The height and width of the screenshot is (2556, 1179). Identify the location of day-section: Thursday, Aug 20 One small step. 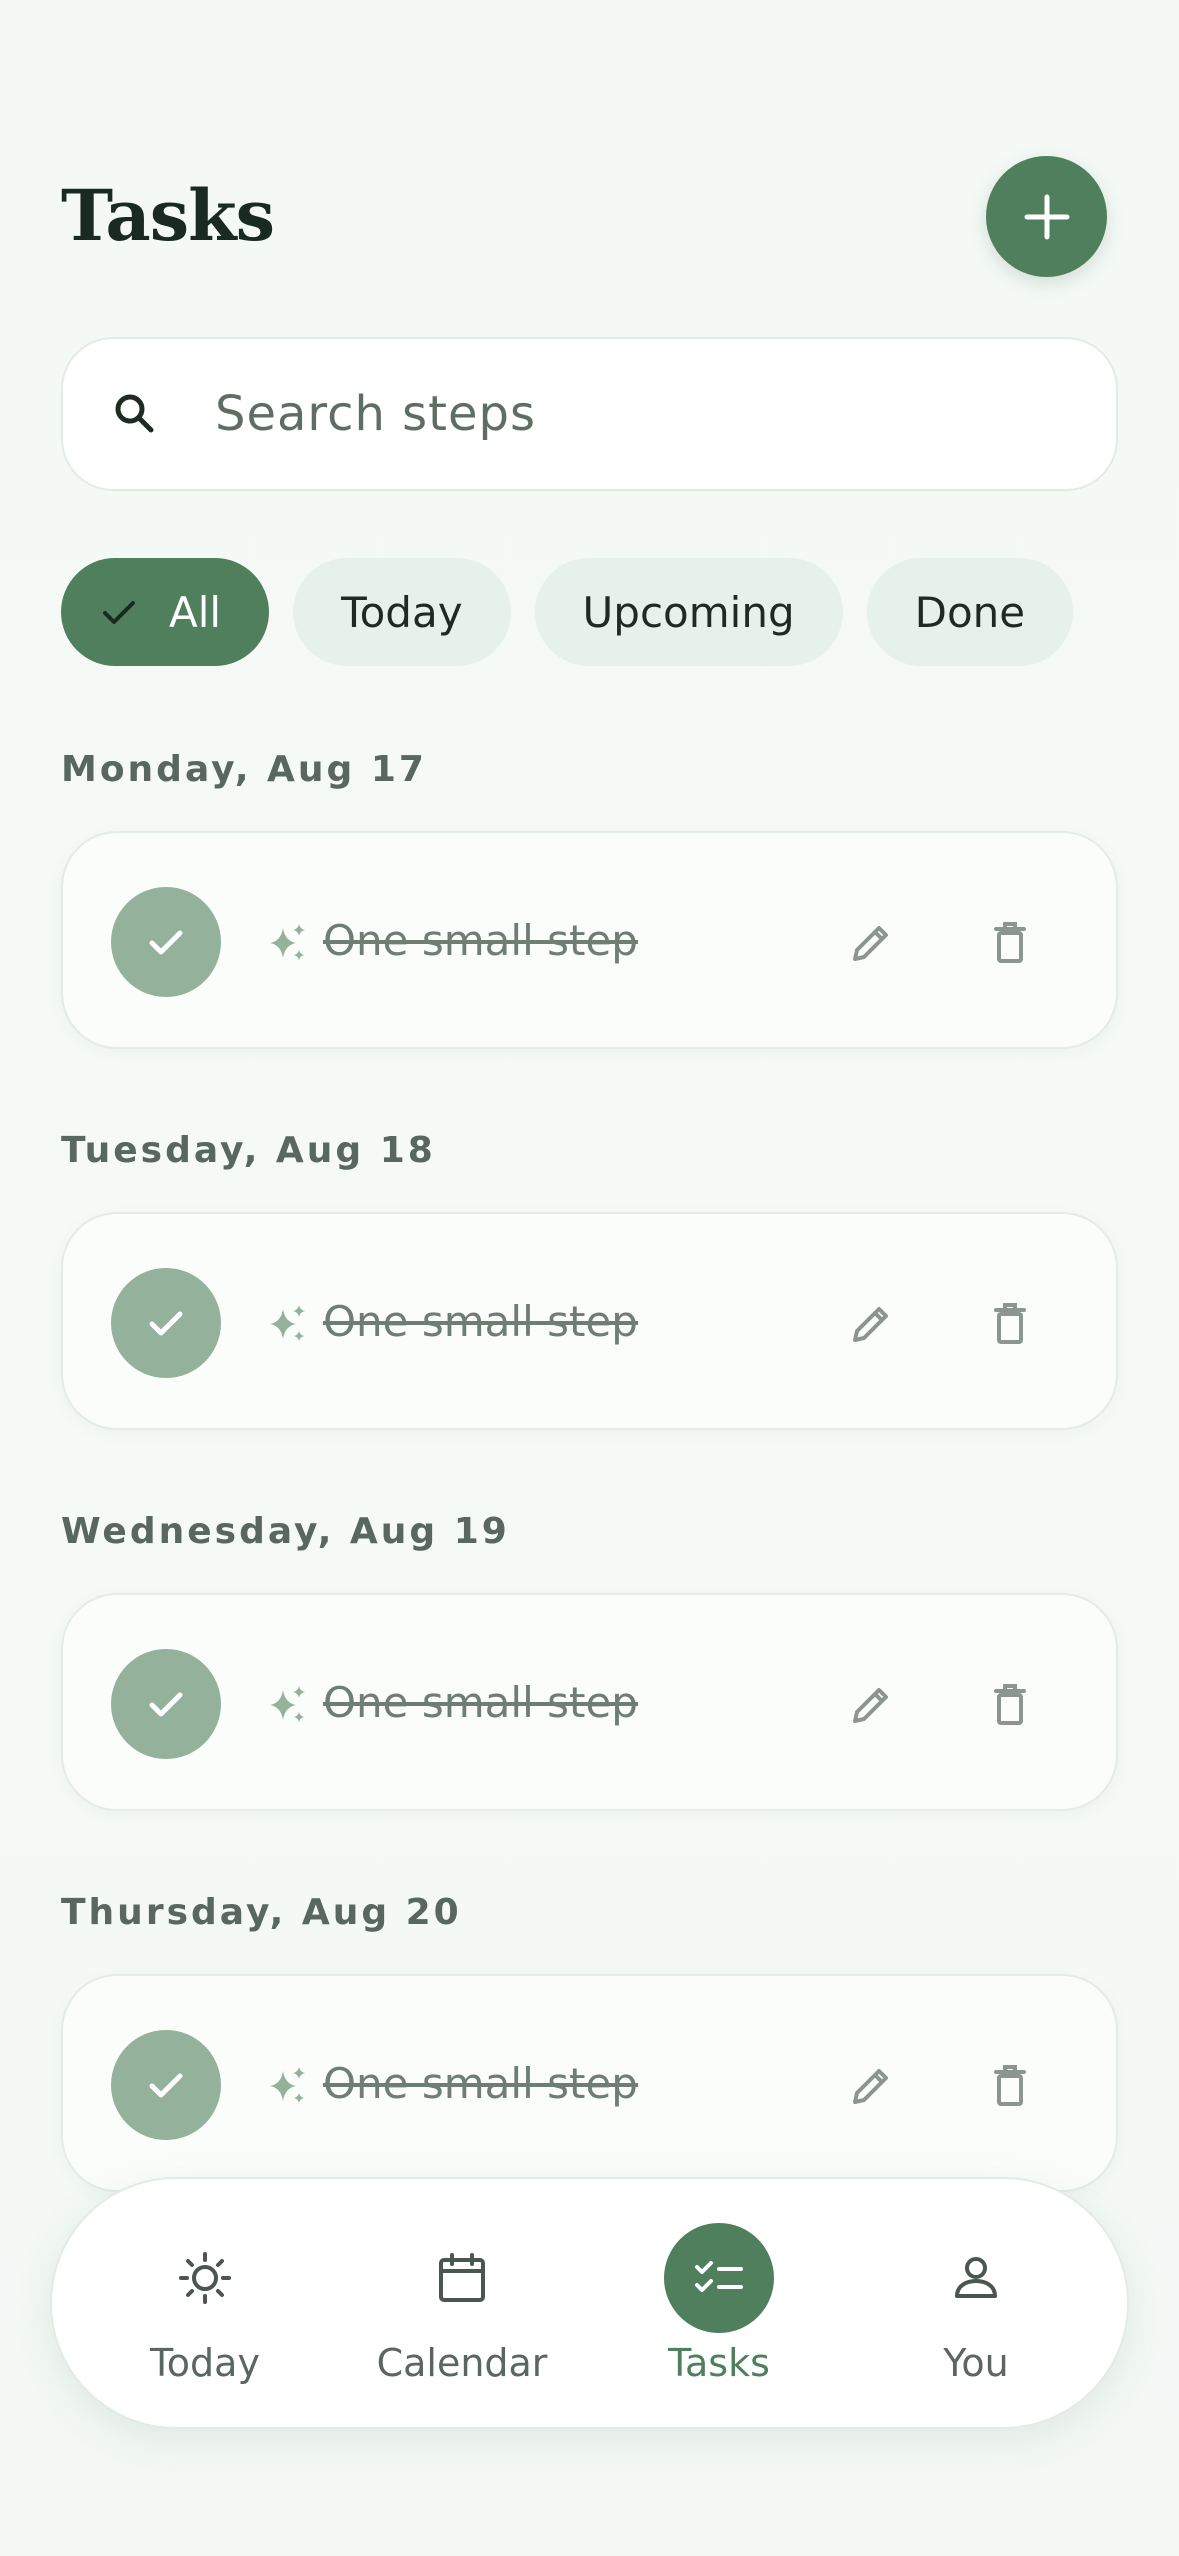
(589, 2040).